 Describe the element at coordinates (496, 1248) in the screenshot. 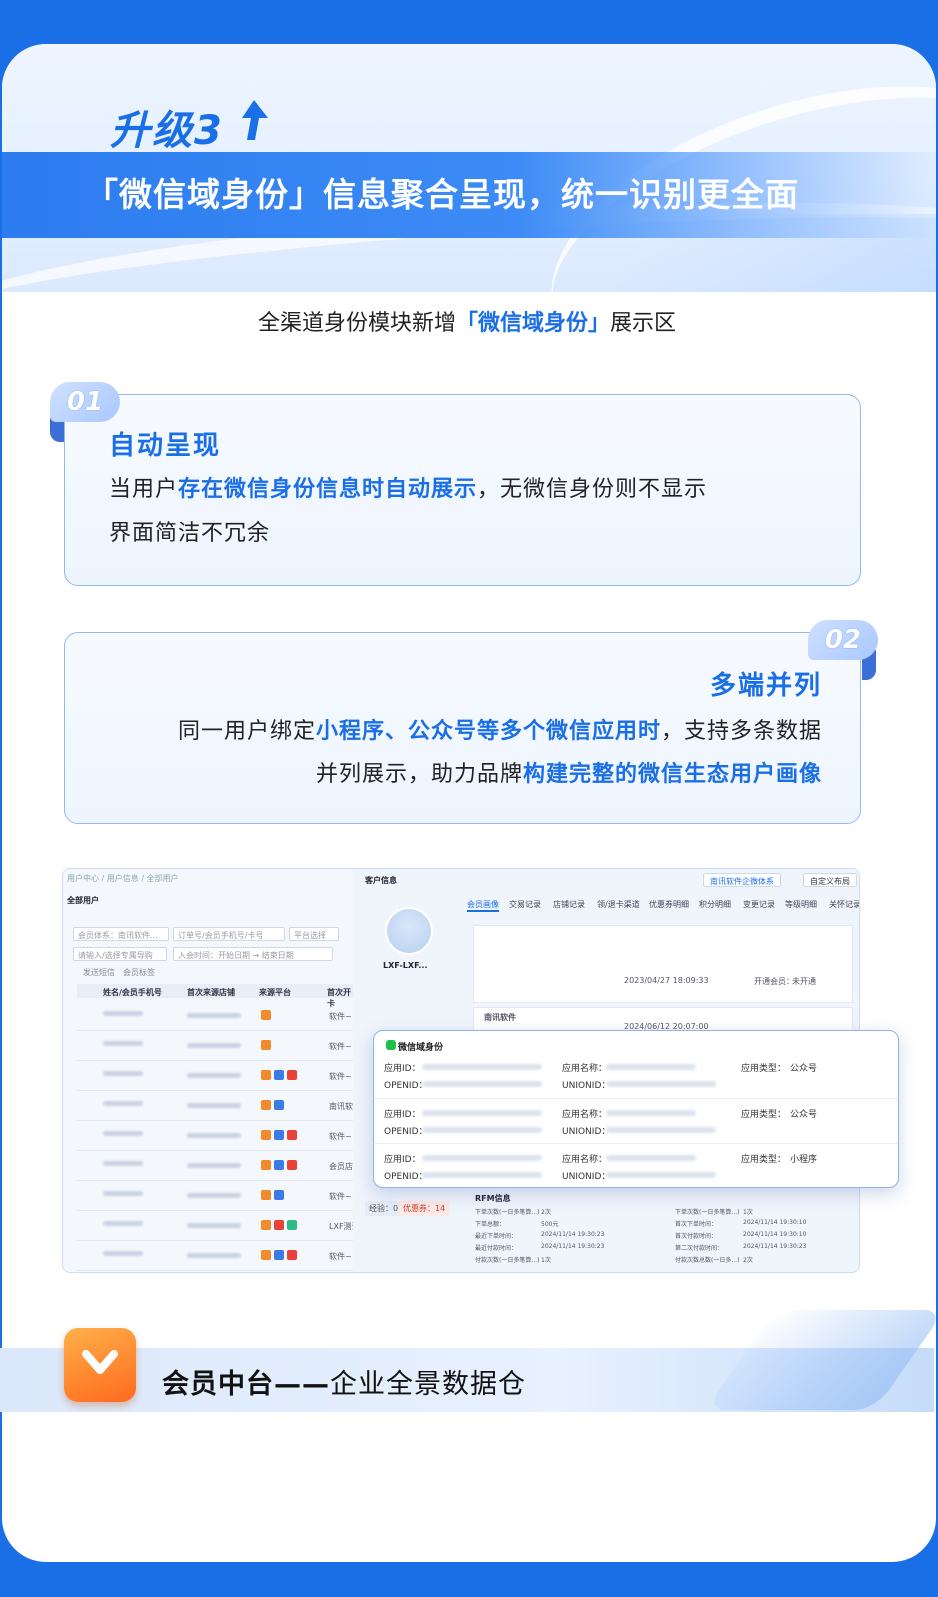

I see `rfm-label: 最近付款时间：` at that location.